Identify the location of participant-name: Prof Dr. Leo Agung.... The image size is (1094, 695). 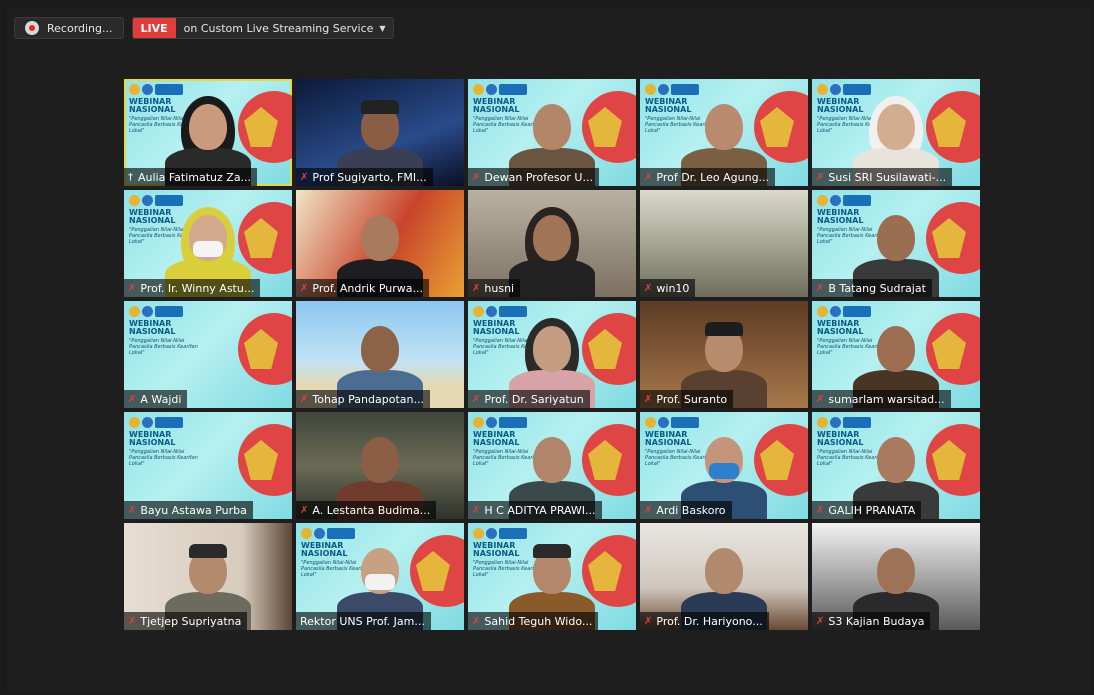
(713, 177).